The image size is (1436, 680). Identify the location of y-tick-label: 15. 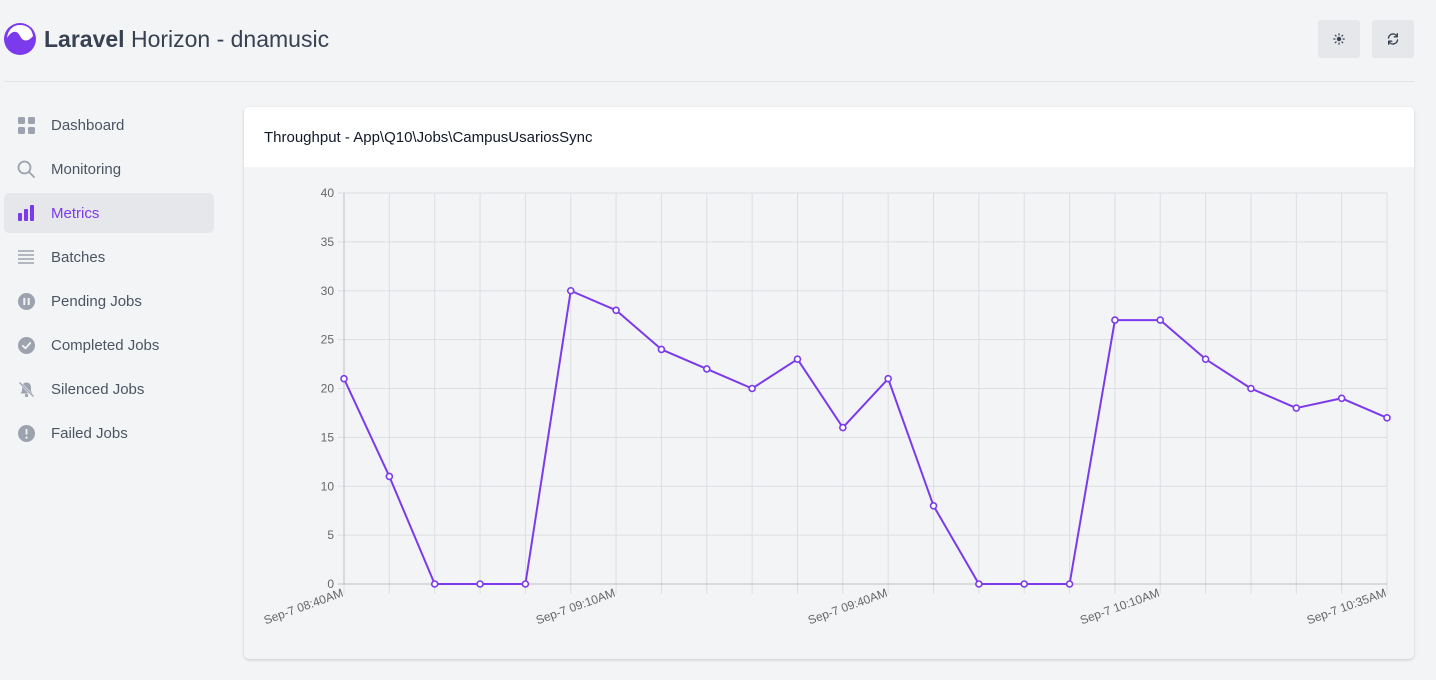
(328, 437).